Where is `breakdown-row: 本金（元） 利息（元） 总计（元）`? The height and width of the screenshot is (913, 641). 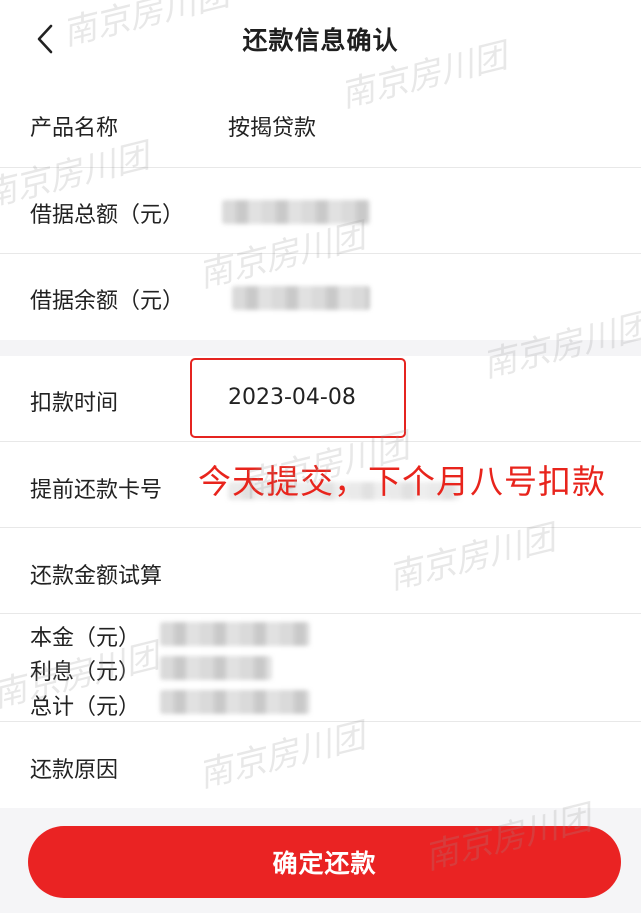
breakdown-row: 本金（元） 利息（元） 总计（元） is located at coordinates (320, 668).